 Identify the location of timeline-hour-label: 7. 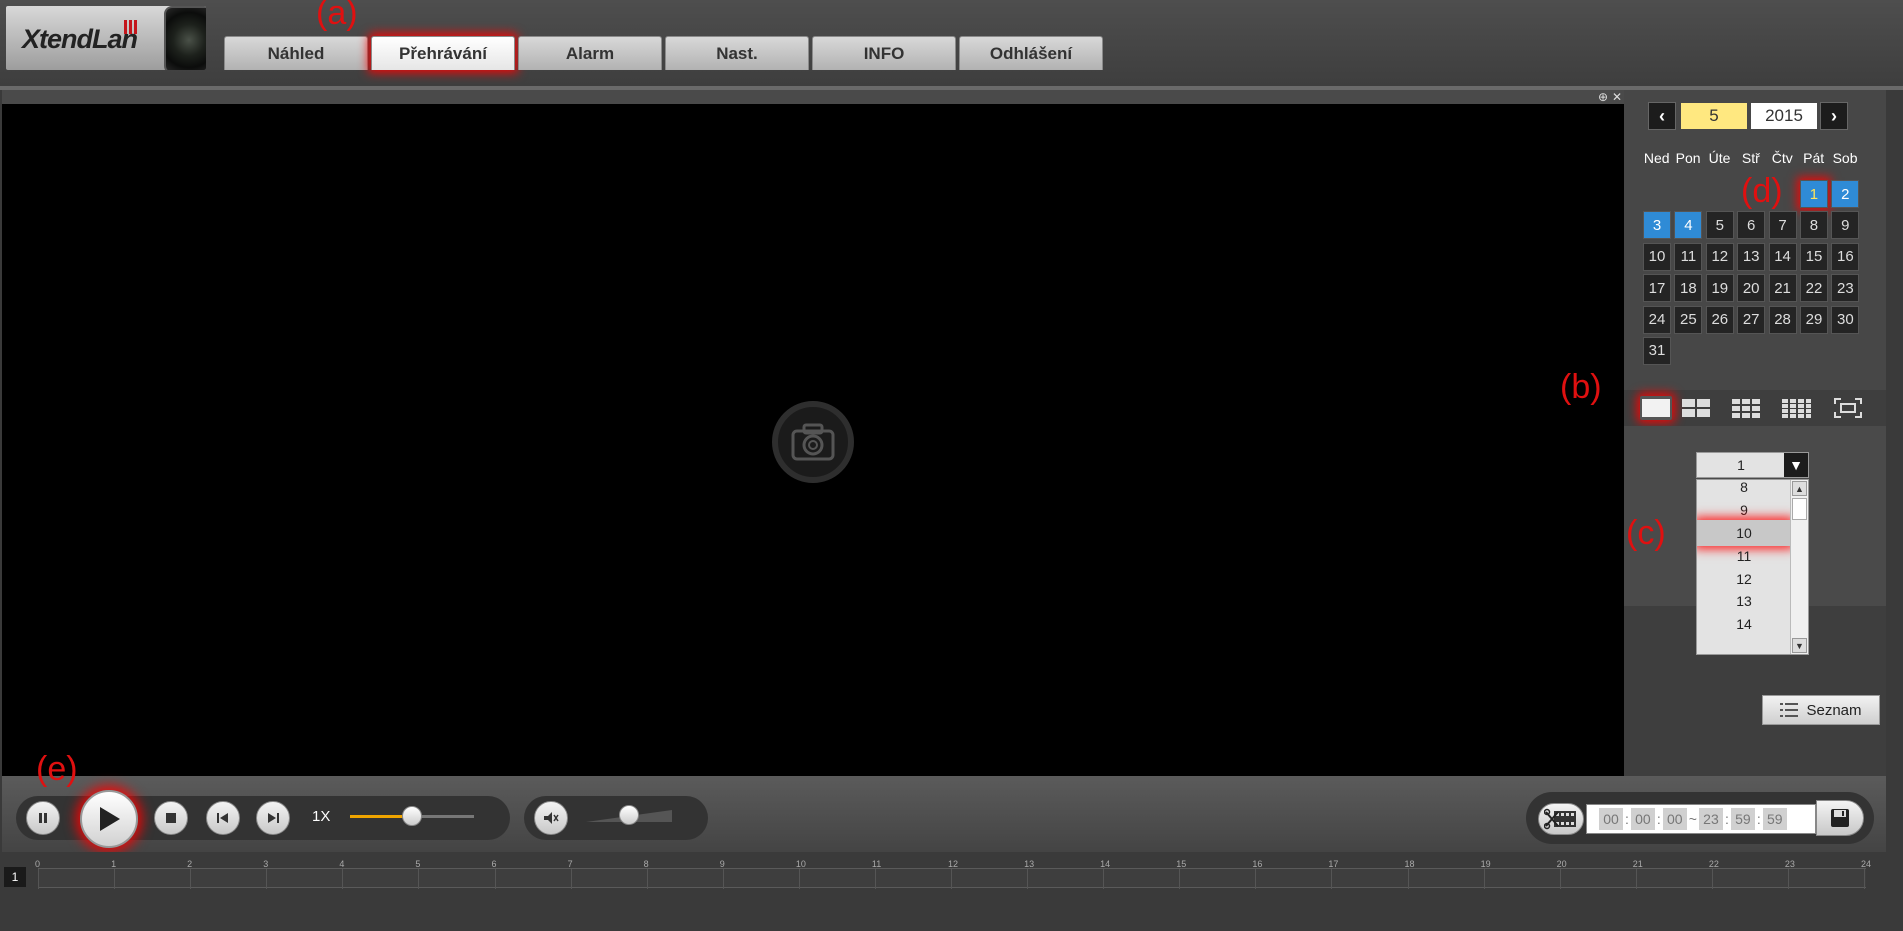
(570, 864).